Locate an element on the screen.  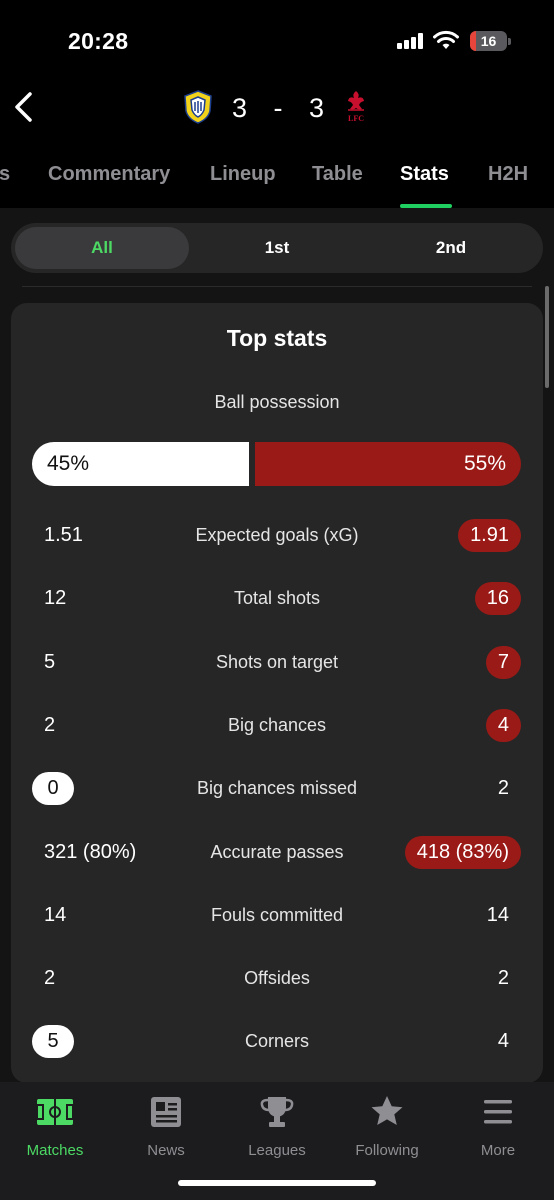
match-score: 3 - 3 is located at coordinates (278, 108).